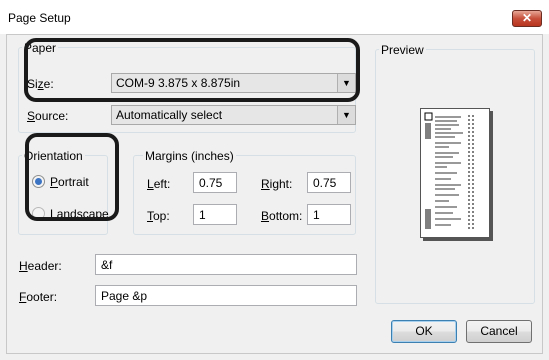 The width and height of the screenshot is (549, 360). I want to click on top-margin-label: Top:, so click(158, 216).